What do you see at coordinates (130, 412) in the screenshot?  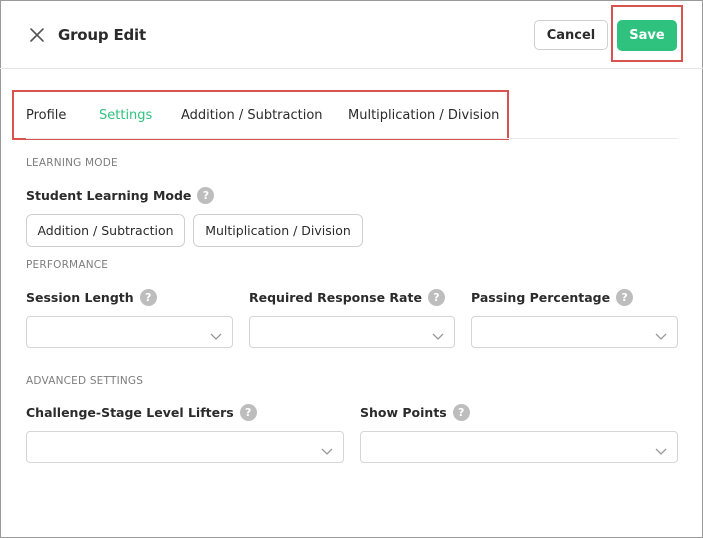 I see `field-label-text: Challenge-Stage Level Lifters` at bounding box center [130, 412].